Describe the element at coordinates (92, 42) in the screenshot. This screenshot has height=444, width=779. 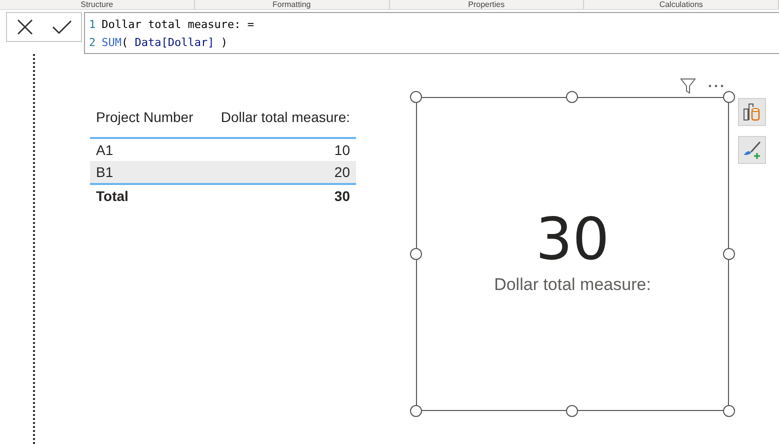
I see `line-number: 2` at that location.